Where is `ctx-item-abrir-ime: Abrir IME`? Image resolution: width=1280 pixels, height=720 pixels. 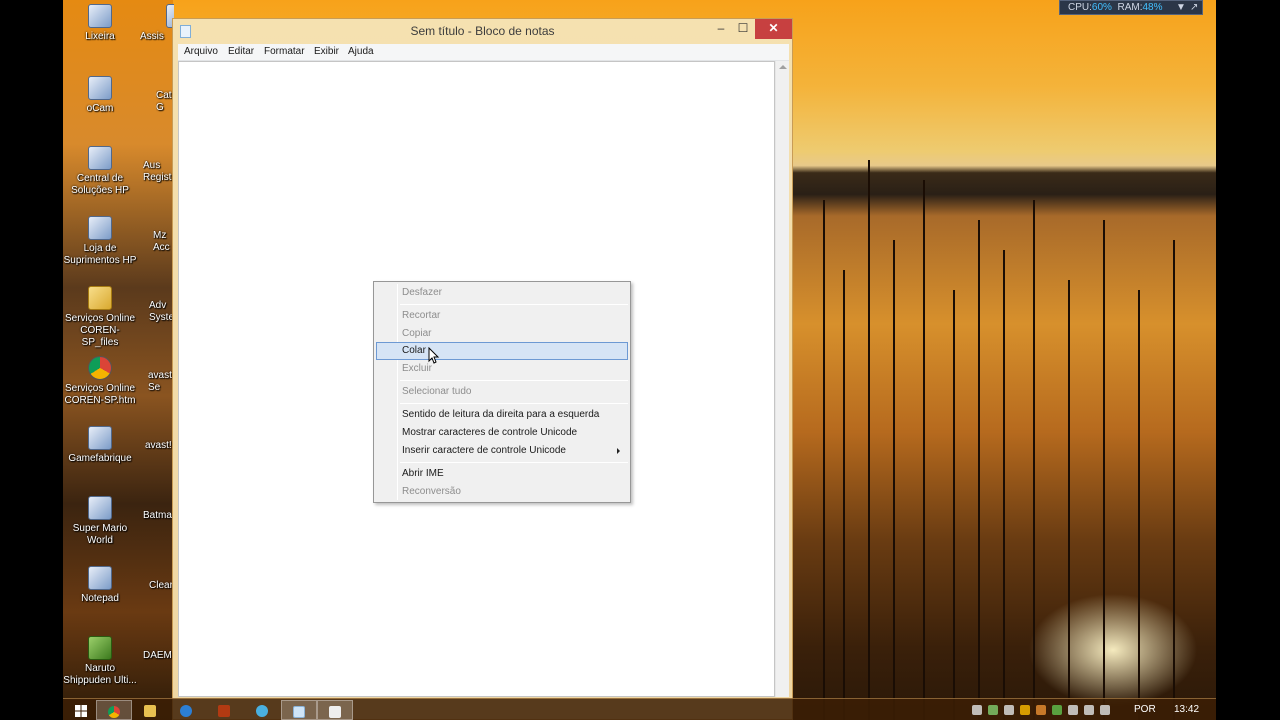
ctx-item-abrir-ime: Abrir IME is located at coordinates (502, 474).